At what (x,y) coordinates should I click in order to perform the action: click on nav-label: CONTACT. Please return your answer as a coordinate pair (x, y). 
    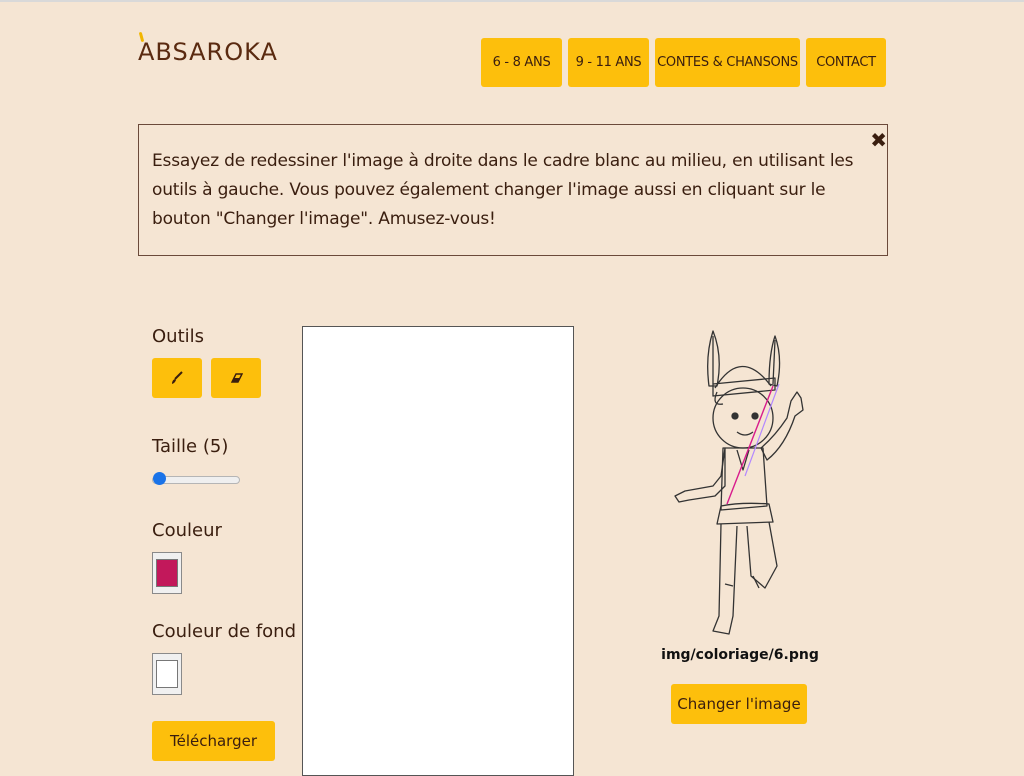
    Looking at the image, I should click on (846, 62).